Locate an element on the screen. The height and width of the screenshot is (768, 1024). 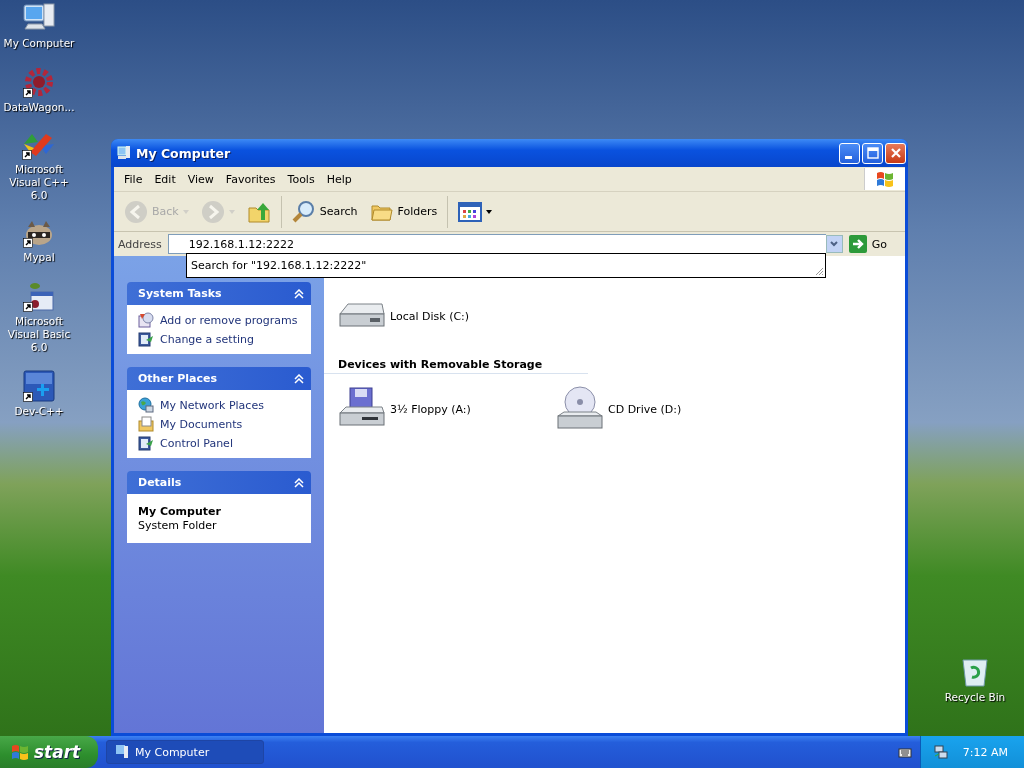
desktop-icon-label: Microsoft Visual C++ 6.0 is located at coordinates (39, 182).